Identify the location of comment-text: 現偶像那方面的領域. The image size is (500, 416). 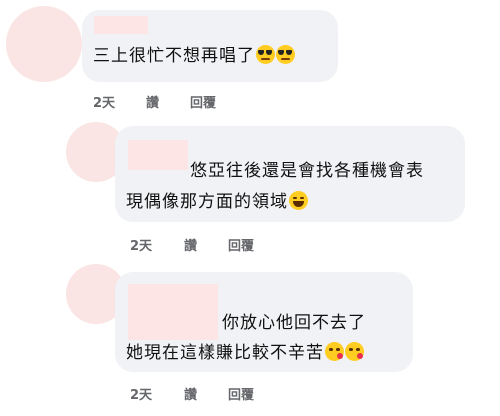
(217, 202).